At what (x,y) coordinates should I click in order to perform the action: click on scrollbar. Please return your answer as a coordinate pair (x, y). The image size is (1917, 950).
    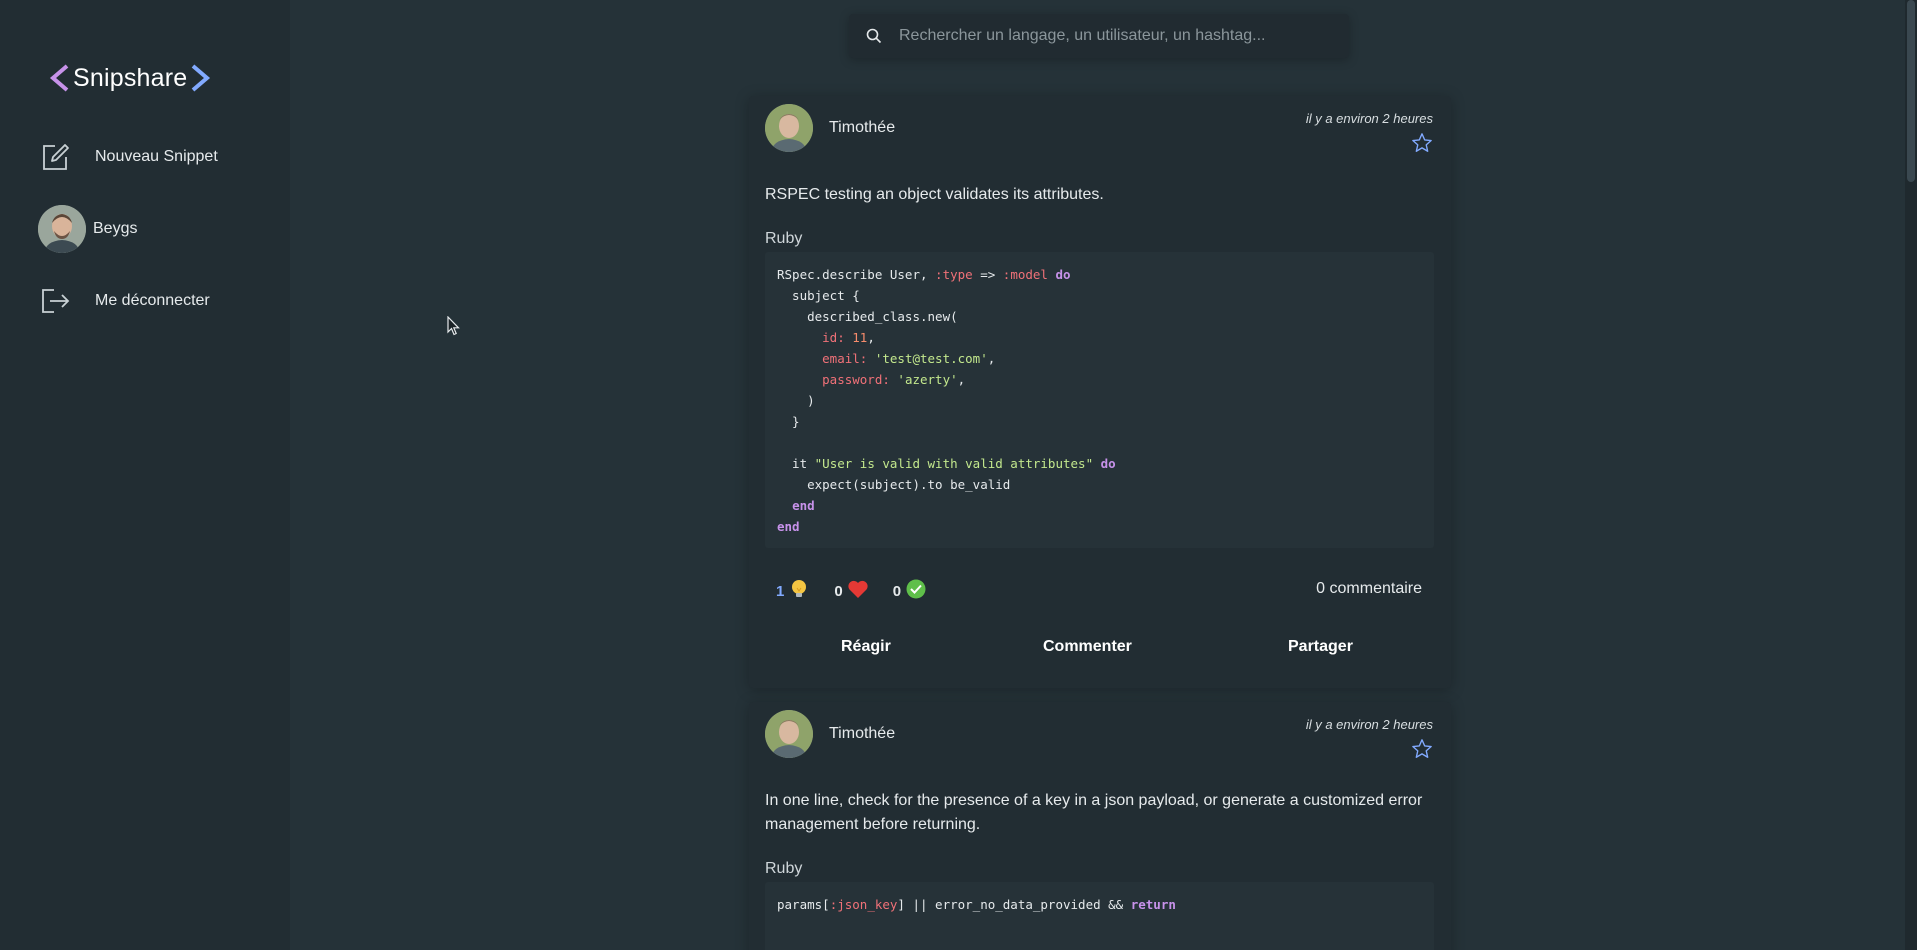
    Looking at the image, I should click on (1911, 475).